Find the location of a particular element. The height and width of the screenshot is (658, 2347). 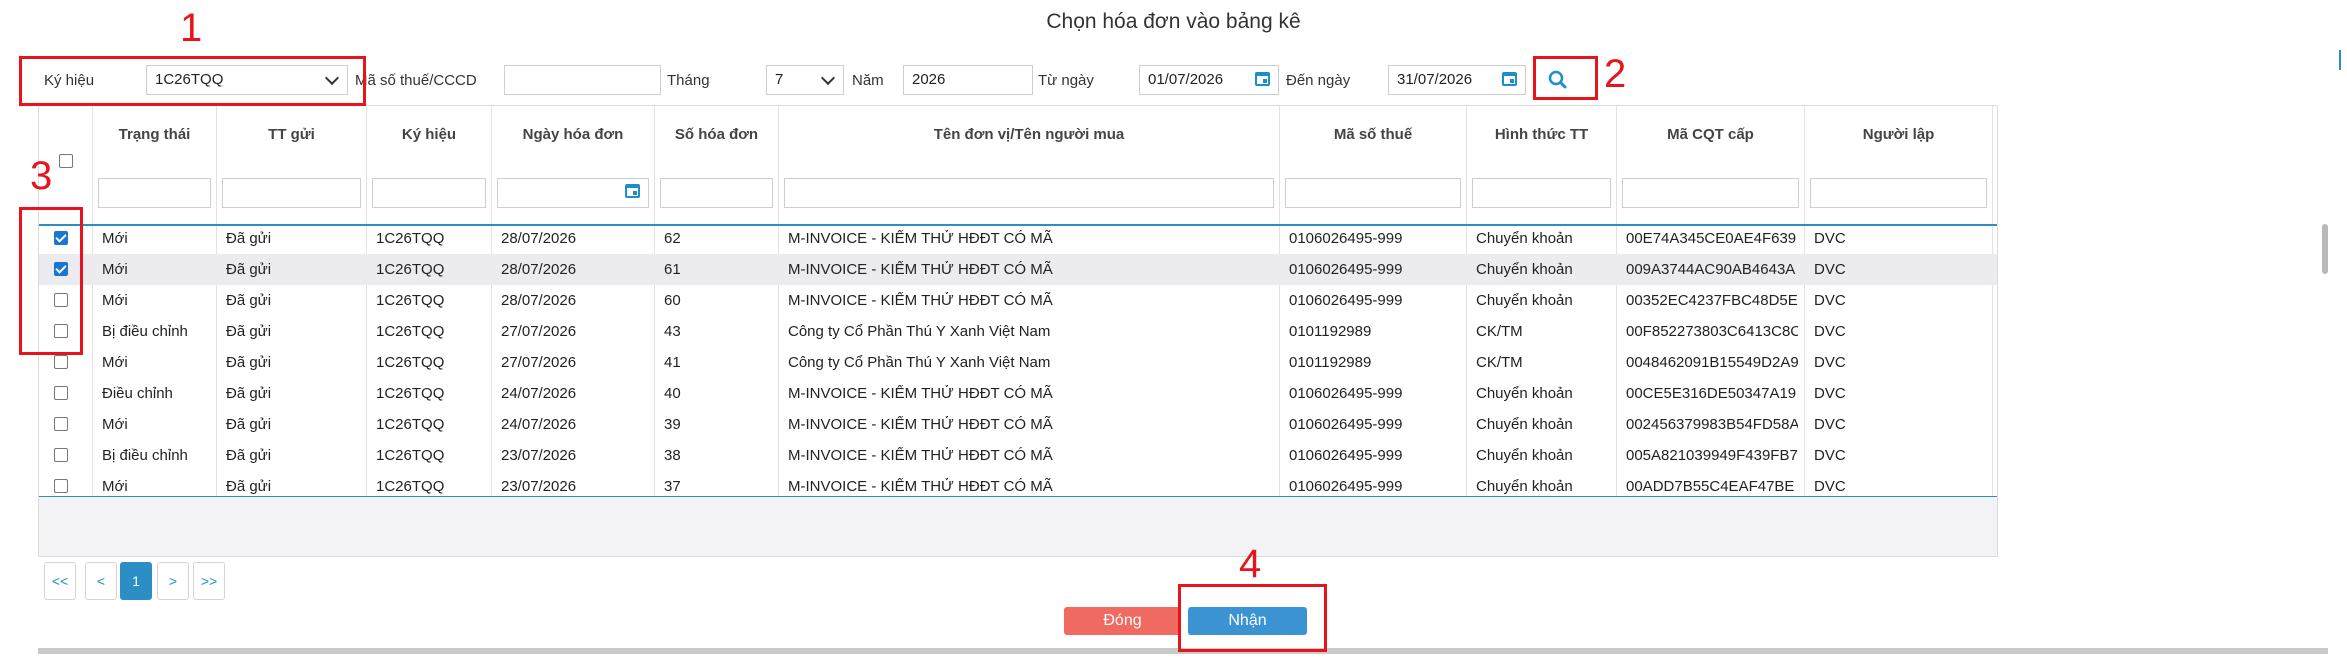

page-next-button: > is located at coordinates (173, 581).